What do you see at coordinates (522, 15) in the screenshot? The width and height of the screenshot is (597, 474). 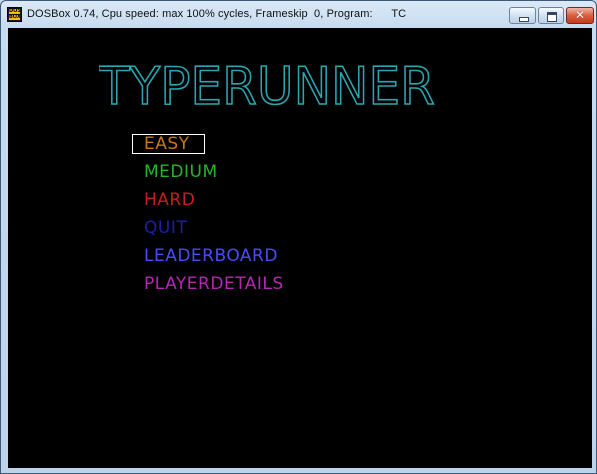 I see `minimize-button` at bounding box center [522, 15].